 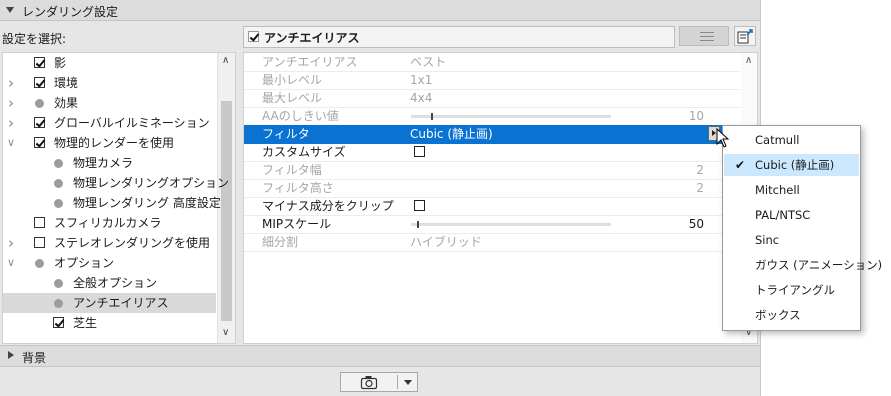 I want to click on property-row: カスタムサイズ, so click(x=492, y=152).